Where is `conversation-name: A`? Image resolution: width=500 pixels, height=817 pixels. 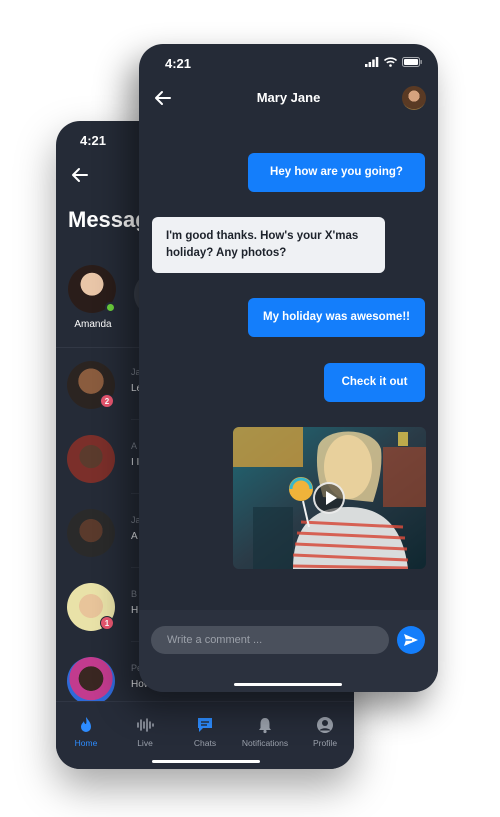 conversation-name: A is located at coordinates (134, 446).